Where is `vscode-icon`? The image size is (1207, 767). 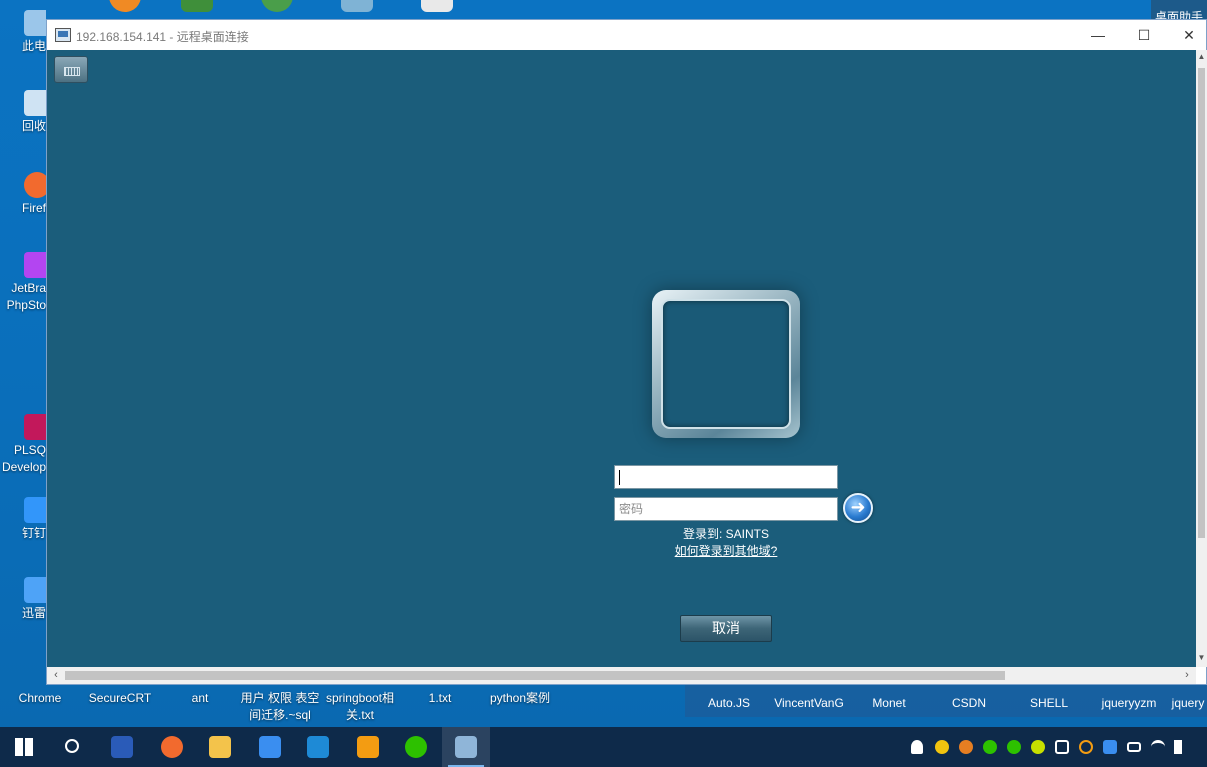 vscode-icon is located at coordinates (318, 747).